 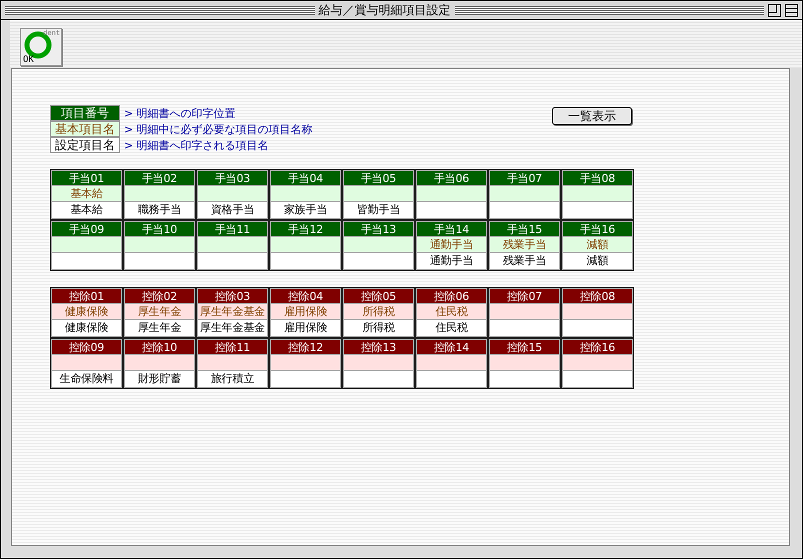 What do you see at coordinates (592, 116) in the screenshot?
I see `list-view-button: 一覧表示` at bounding box center [592, 116].